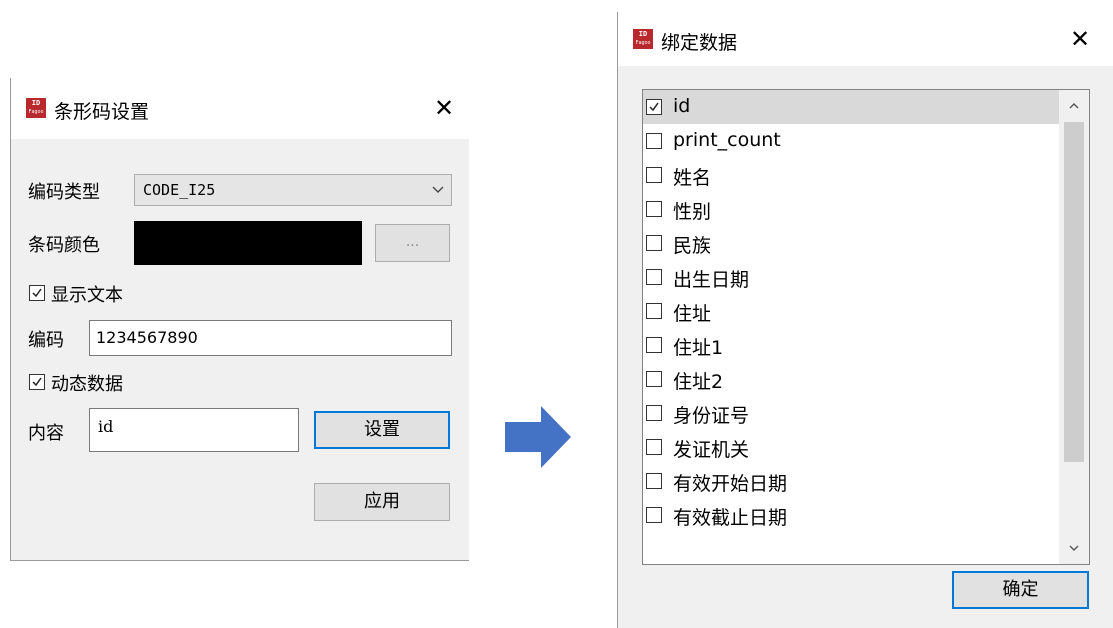  What do you see at coordinates (851, 107) in the screenshot?
I see `list-item: id` at bounding box center [851, 107].